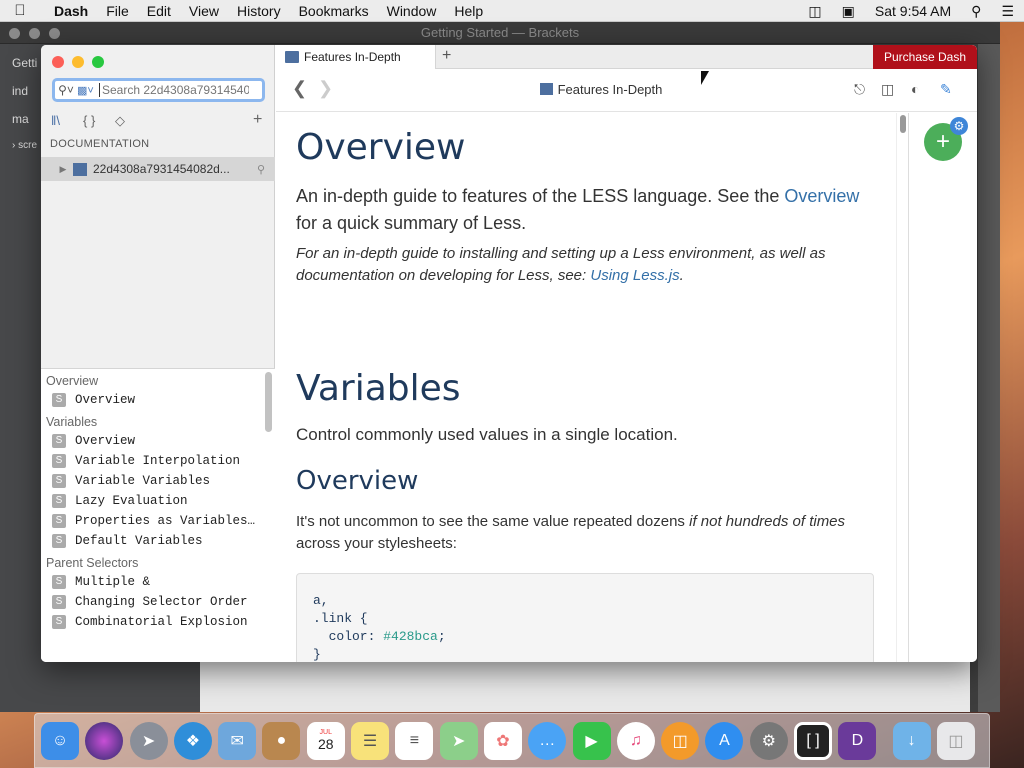 Image resolution: width=1024 pixels, height=768 pixels. I want to click on add-docset-icon: +, so click(257, 120).